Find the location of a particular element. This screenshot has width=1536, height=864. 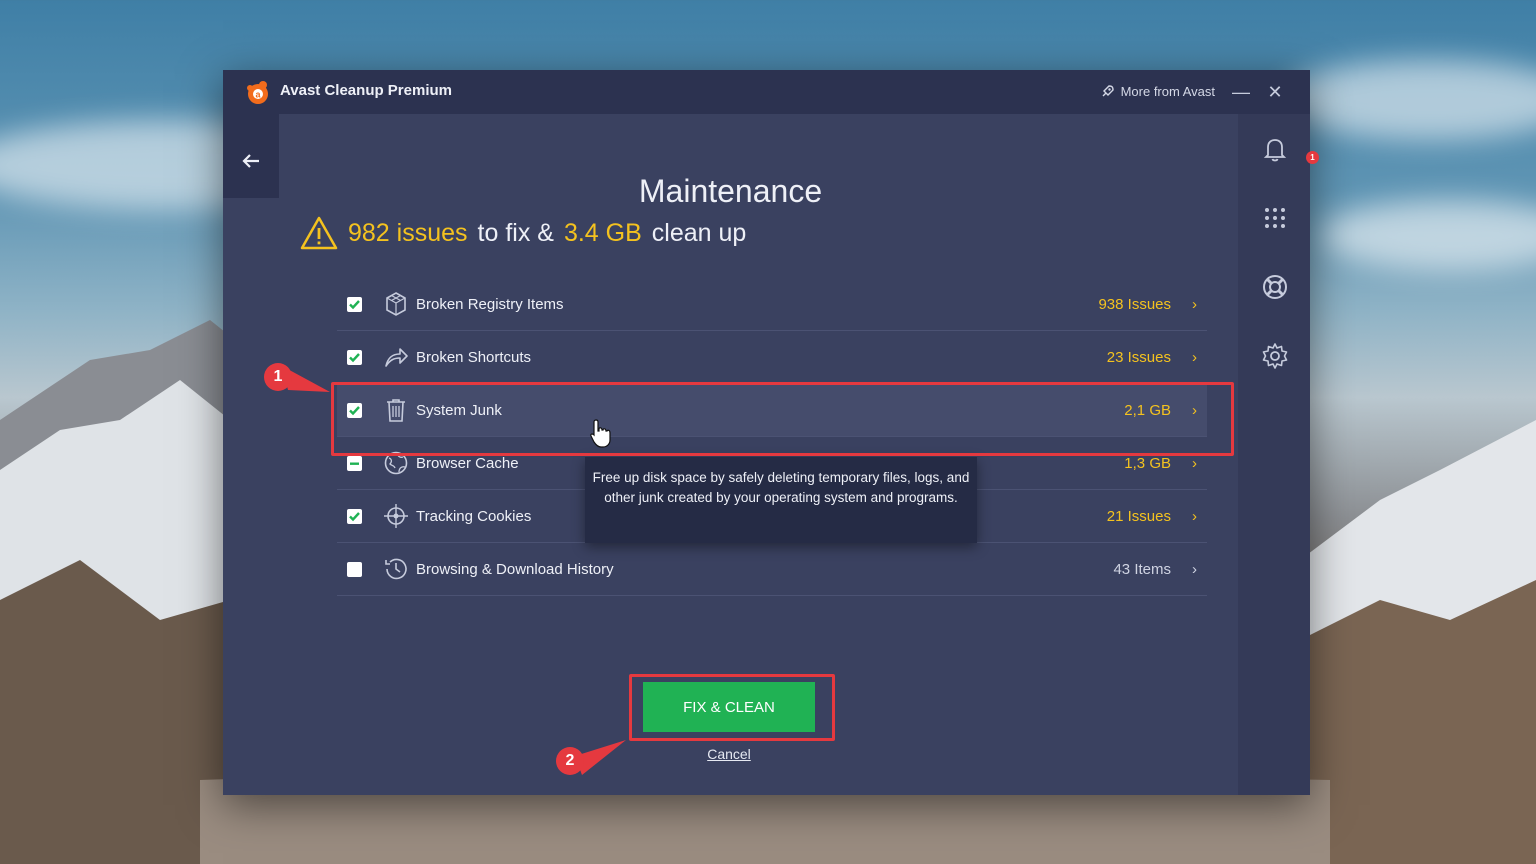

annotation-pointers is located at coordinates (454, 570).